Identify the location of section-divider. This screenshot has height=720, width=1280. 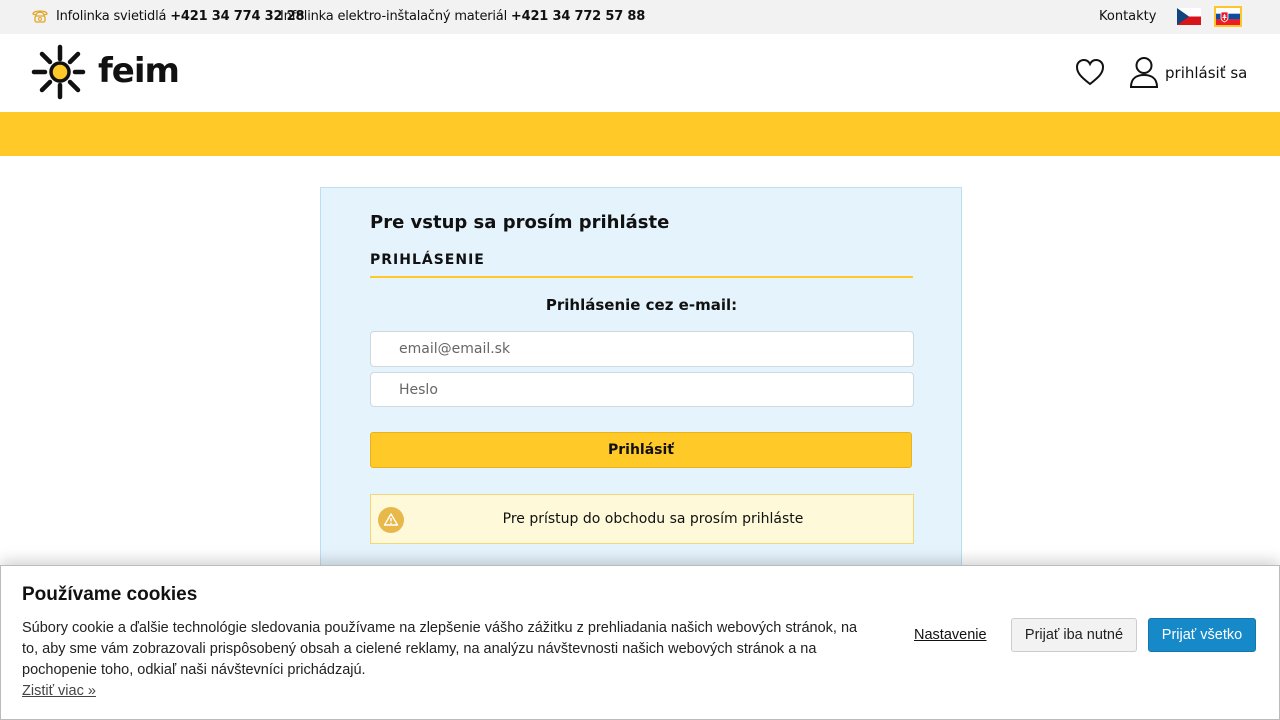
(641, 277).